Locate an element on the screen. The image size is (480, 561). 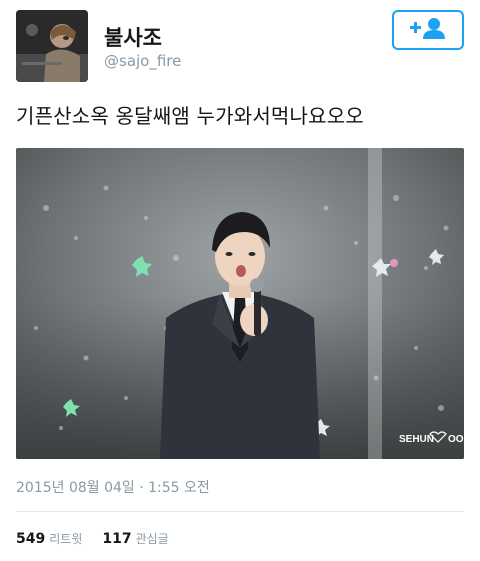
tweet-timestamp: 2015년 08월 04일 · 1:55 오전 is located at coordinates (113, 487).